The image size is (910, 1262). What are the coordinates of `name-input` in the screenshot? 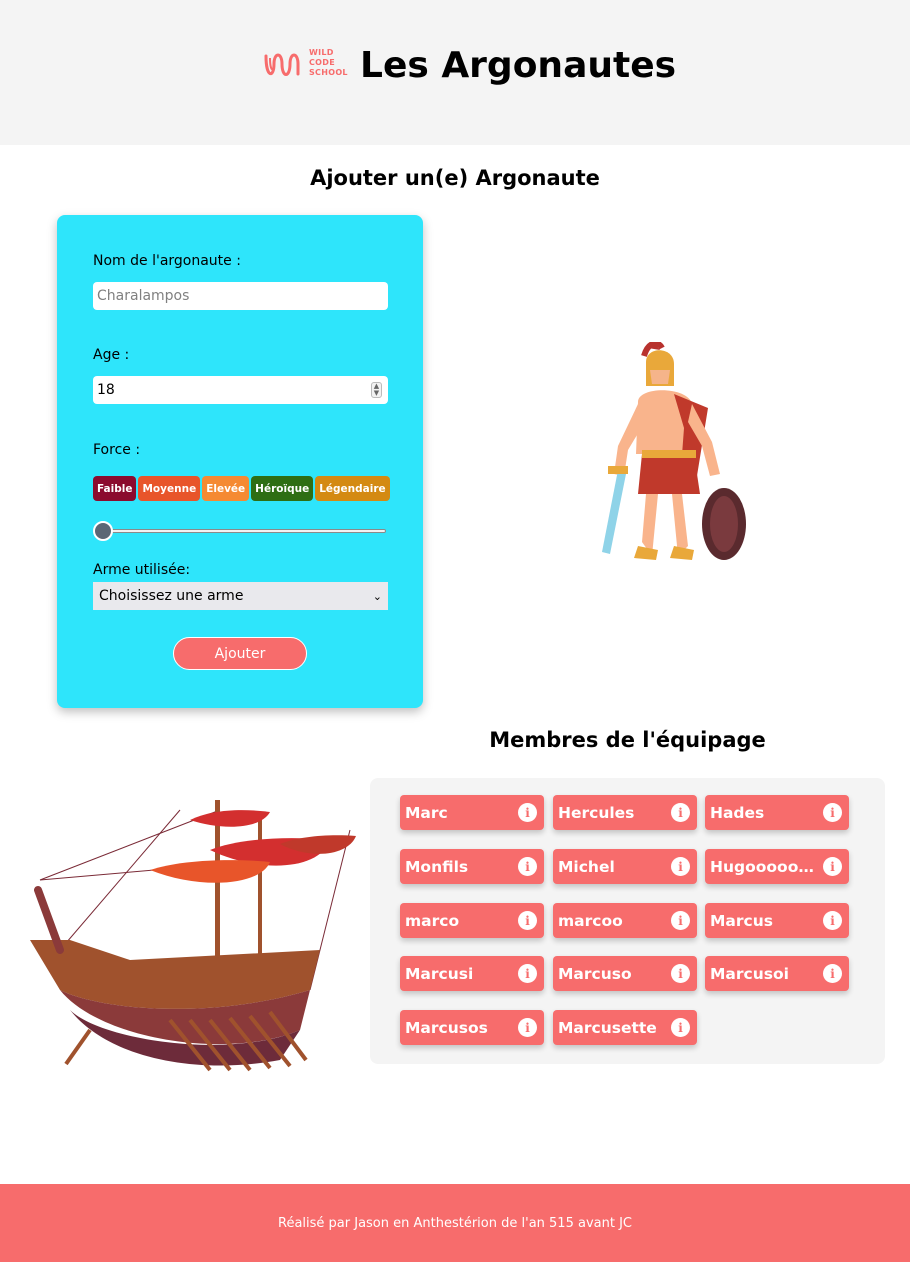 It's located at (240, 296).